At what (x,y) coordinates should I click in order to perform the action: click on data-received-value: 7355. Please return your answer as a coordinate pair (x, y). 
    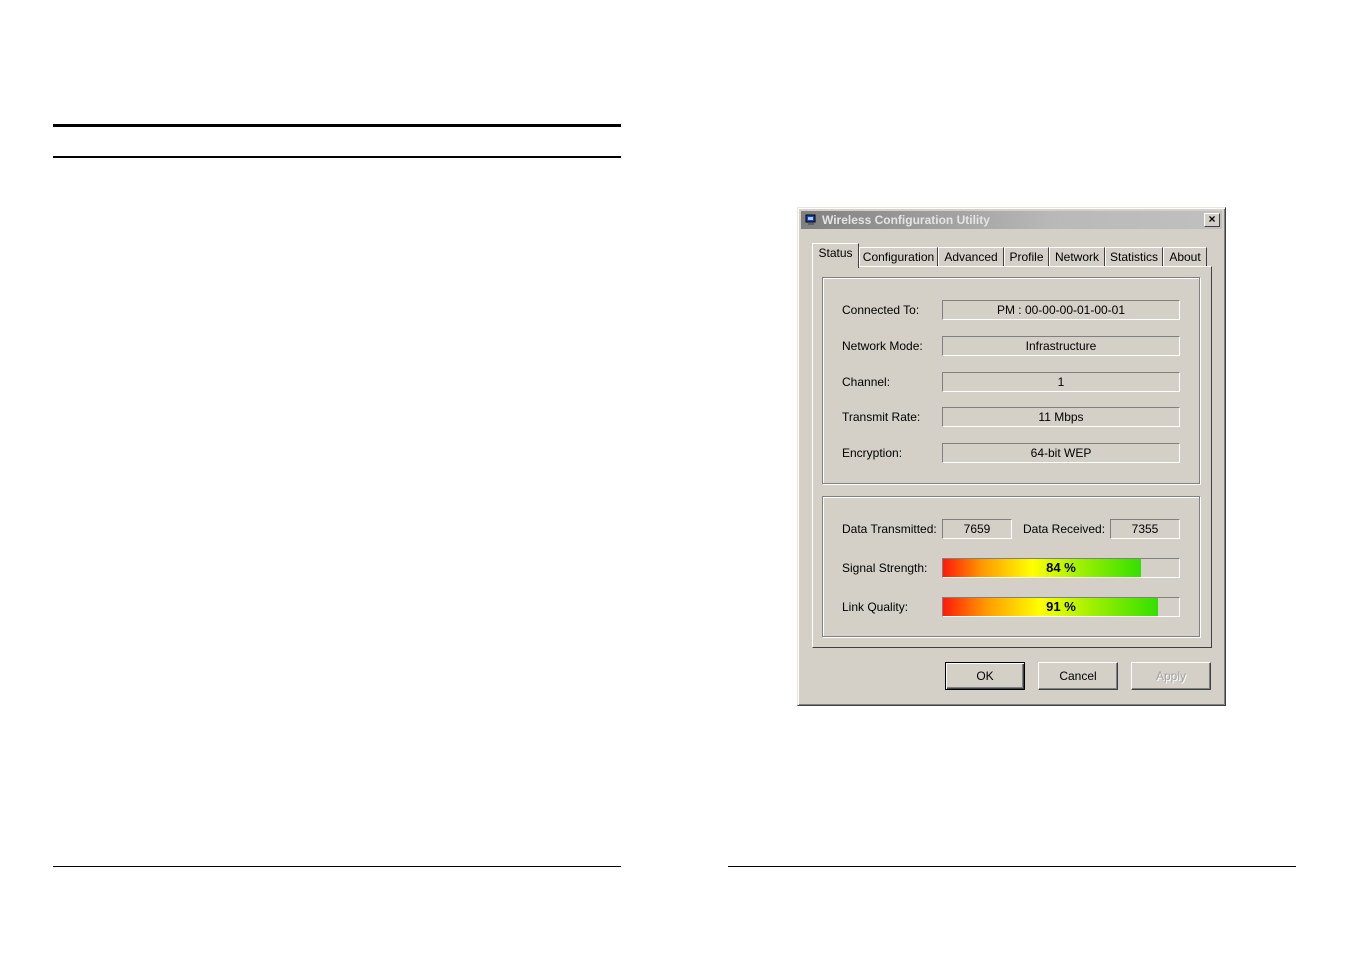
    Looking at the image, I should click on (1145, 529).